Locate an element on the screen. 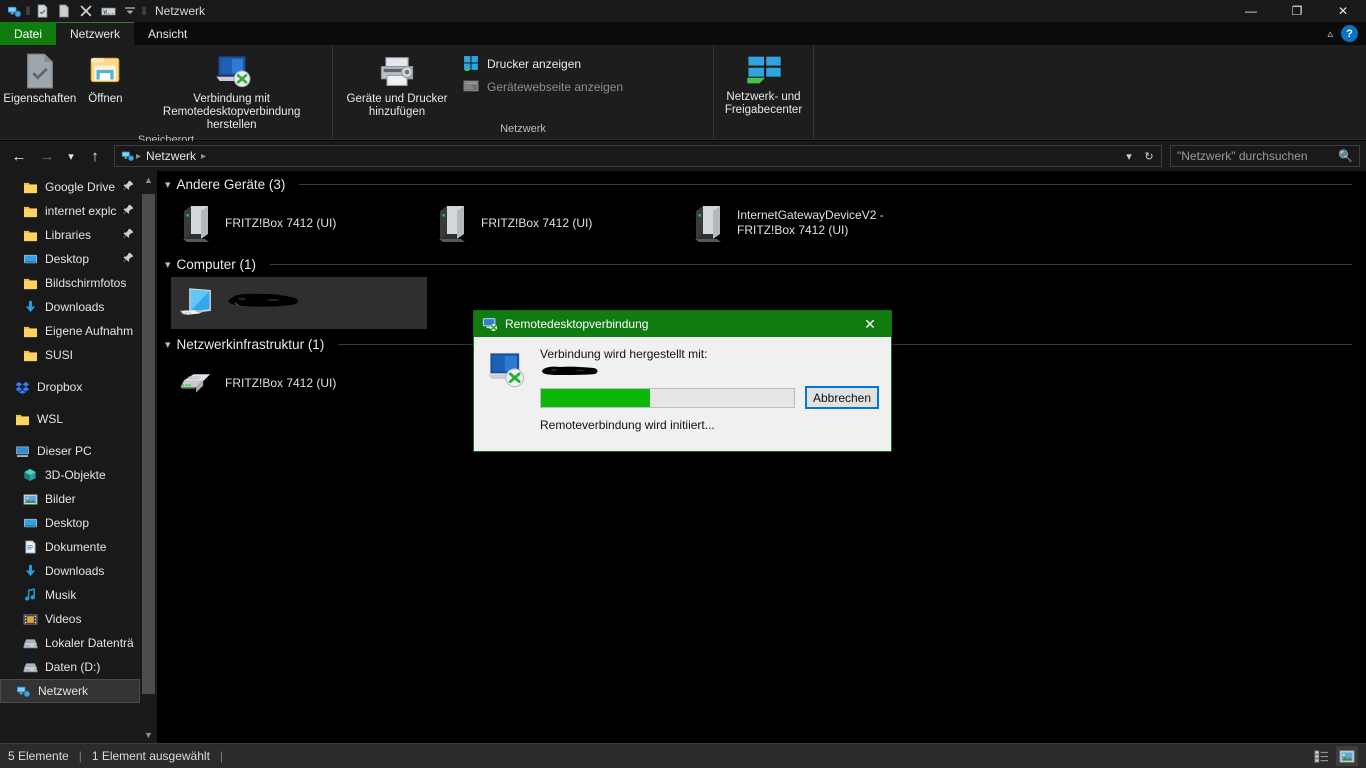 The height and width of the screenshot is (768, 1366). sidebar-item-3d-objekte: 3D-Objekte is located at coordinates (70, 475).